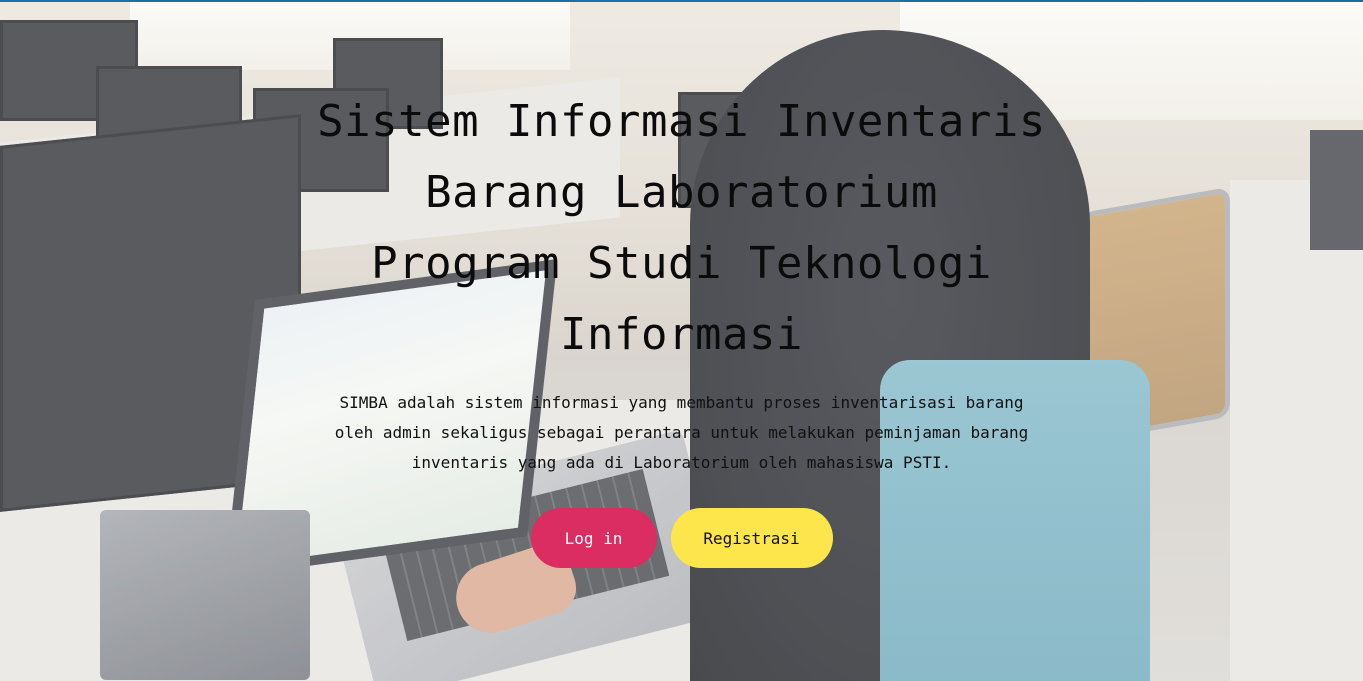 The image size is (1363, 681). I want to click on button-group: Log in Registrasi, so click(681, 538).